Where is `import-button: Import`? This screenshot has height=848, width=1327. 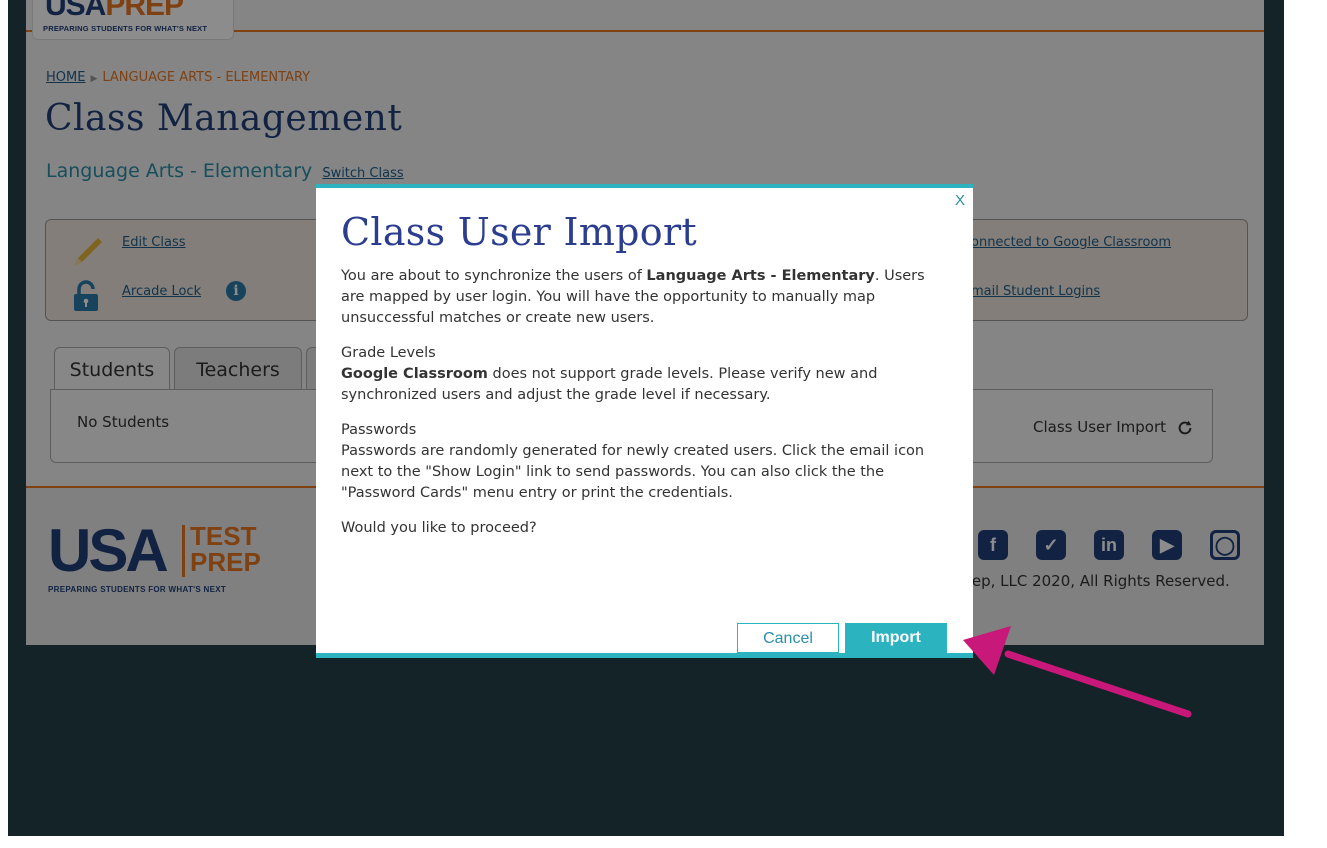
import-button: Import is located at coordinates (896, 638).